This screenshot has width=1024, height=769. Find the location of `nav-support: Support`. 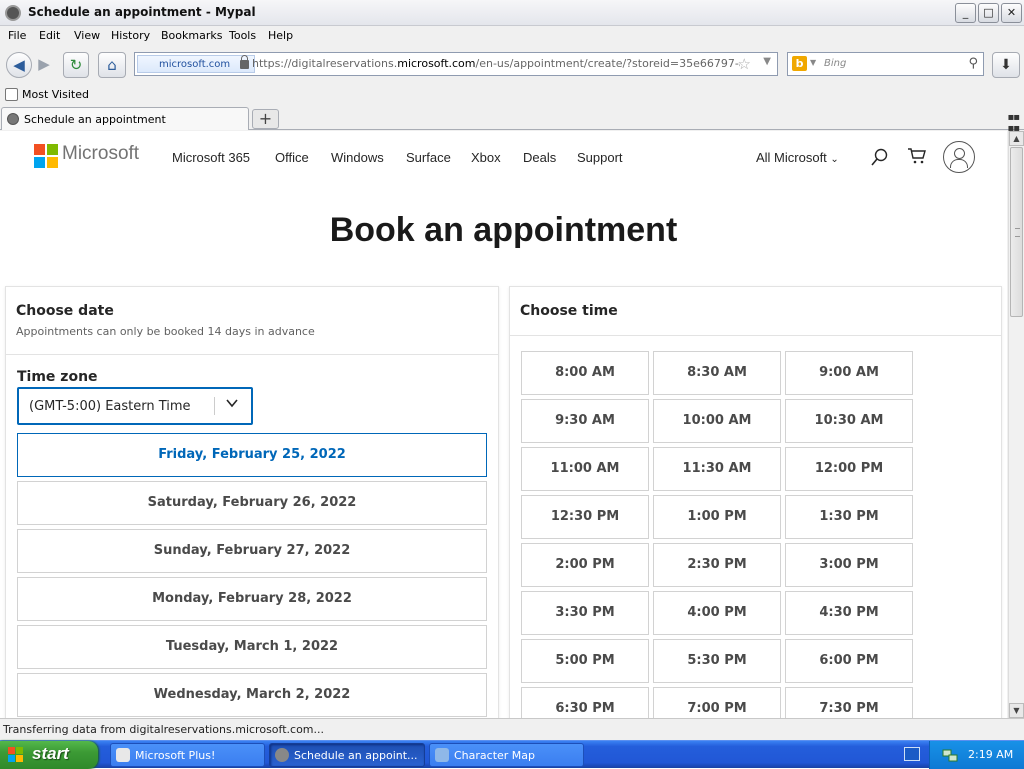

nav-support: Support is located at coordinates (600, 157).